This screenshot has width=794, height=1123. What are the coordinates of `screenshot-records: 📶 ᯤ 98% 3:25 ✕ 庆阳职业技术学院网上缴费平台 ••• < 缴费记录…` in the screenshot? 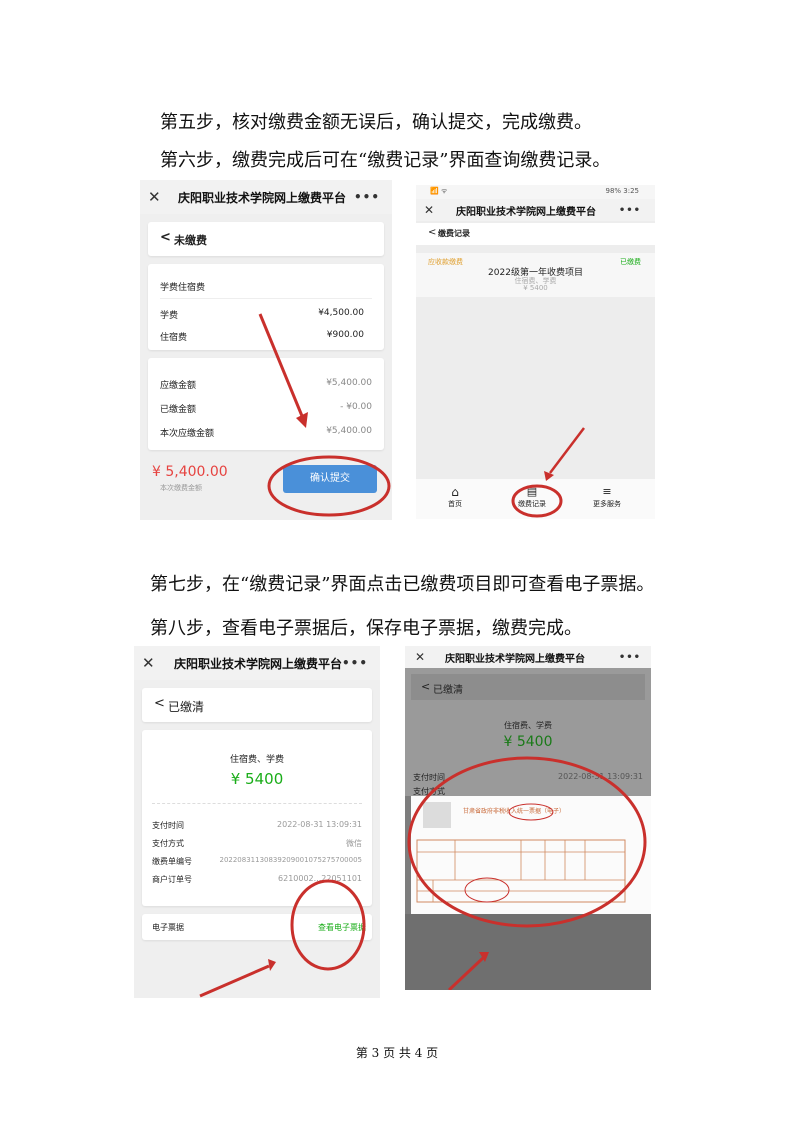 It's located at (535, 352).